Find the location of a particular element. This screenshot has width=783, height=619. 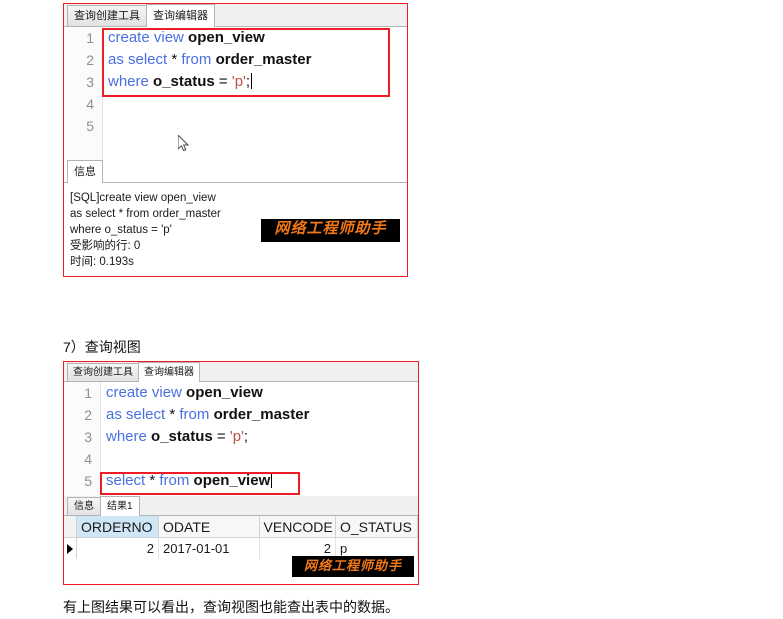

tab-label: 结果1 is located at coordinates (120, 506).